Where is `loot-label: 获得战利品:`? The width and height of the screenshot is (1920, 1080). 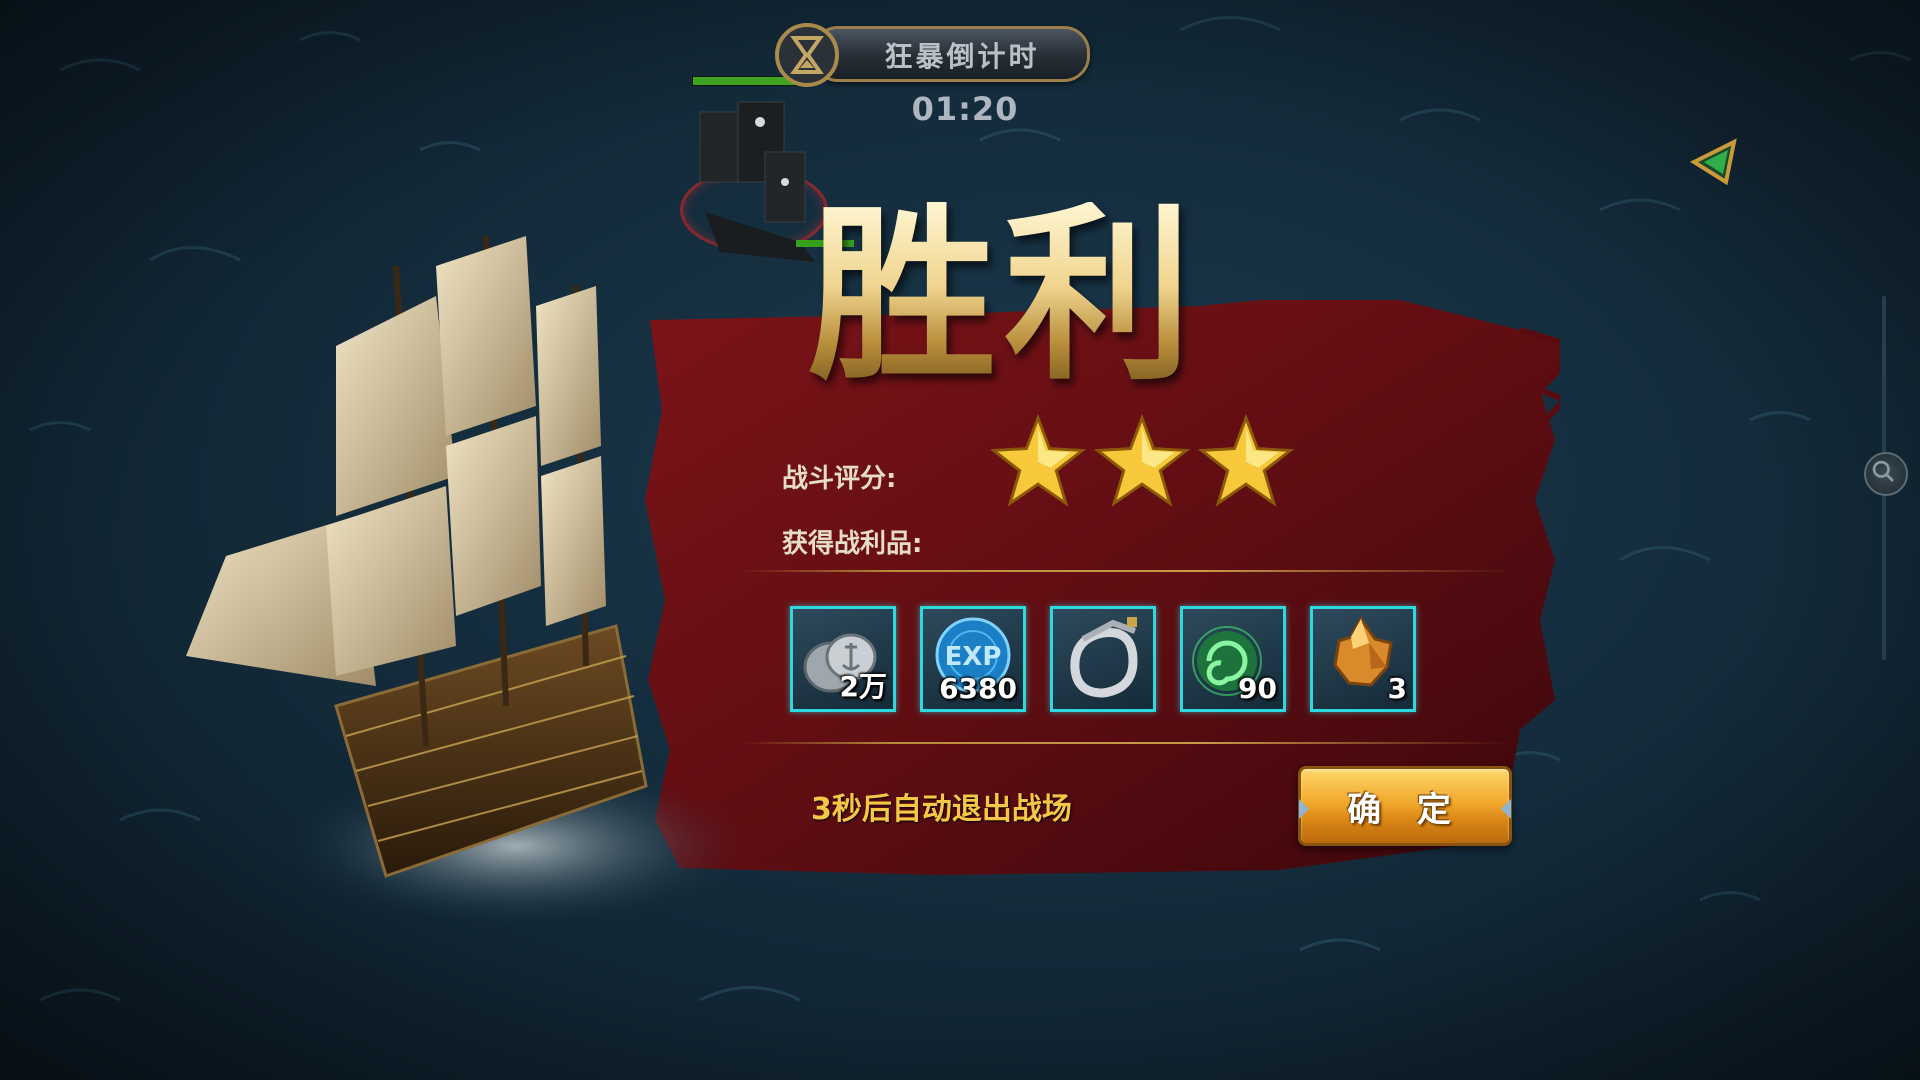 loot-label: 获得战利品: is located at coordinates (852, 544).